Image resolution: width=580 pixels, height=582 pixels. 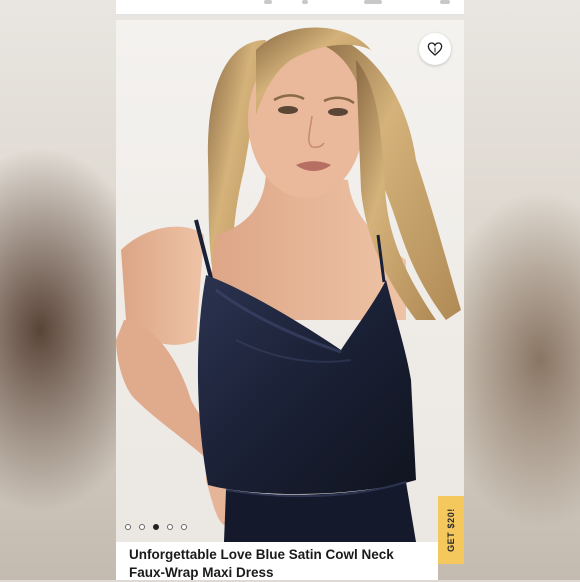 I want to click on promo-label: GET $20!, so click(x=451, y=530).